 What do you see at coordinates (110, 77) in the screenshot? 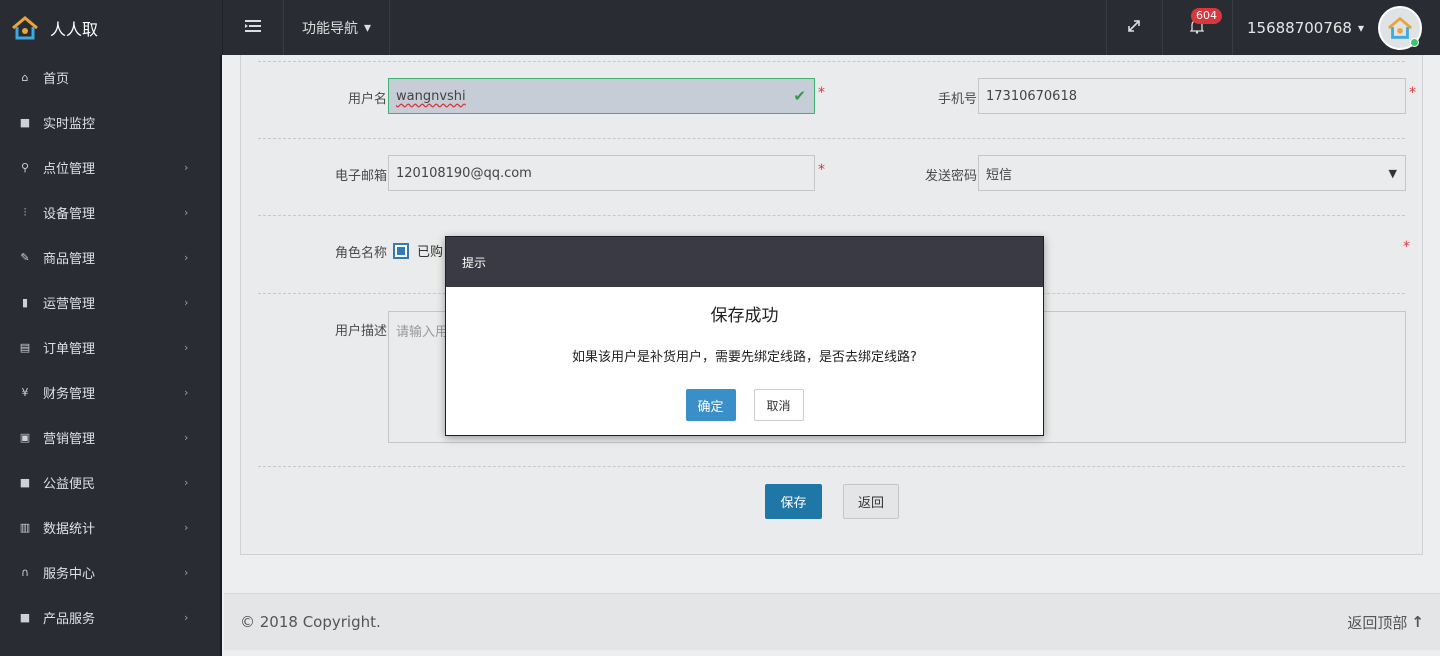
I see `sidebar-item: ⌂ 首页` at bounding box center [110, 77].